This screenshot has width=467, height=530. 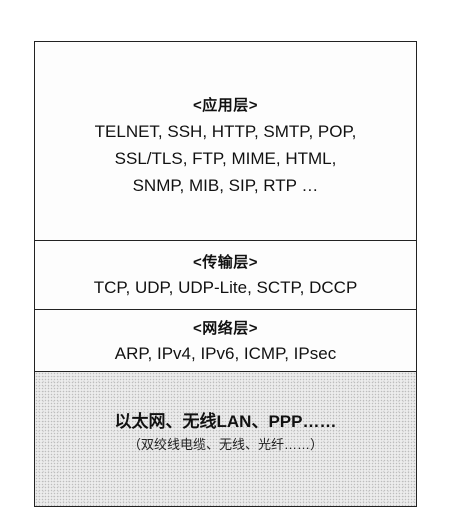 What do you see at coordinates (225, 353) in the screenshot?
I see `network-protocols: ARP, IPv4, IPv6, ICMP, IPsec` at bounding box center [225, 353].